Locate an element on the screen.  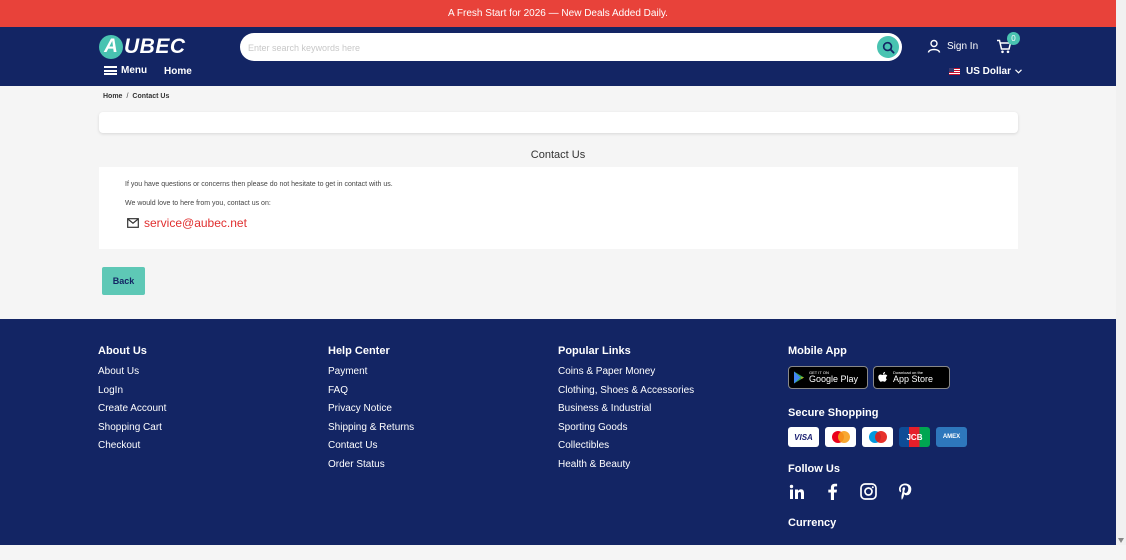
cart-button: 0 is located at coordinates (1008, 45).